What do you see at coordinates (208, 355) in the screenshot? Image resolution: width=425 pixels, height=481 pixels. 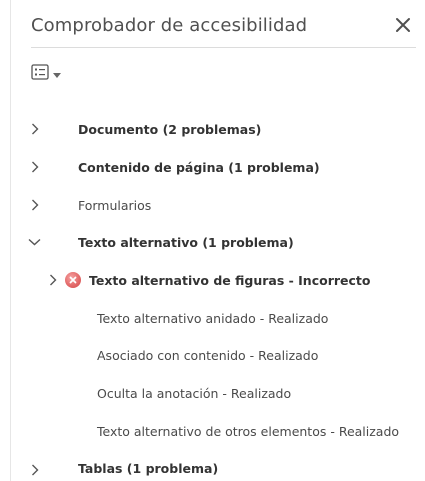 I see `tree-item-label: Asociado con contenido - Realizado` at bounding box center [208, 355].